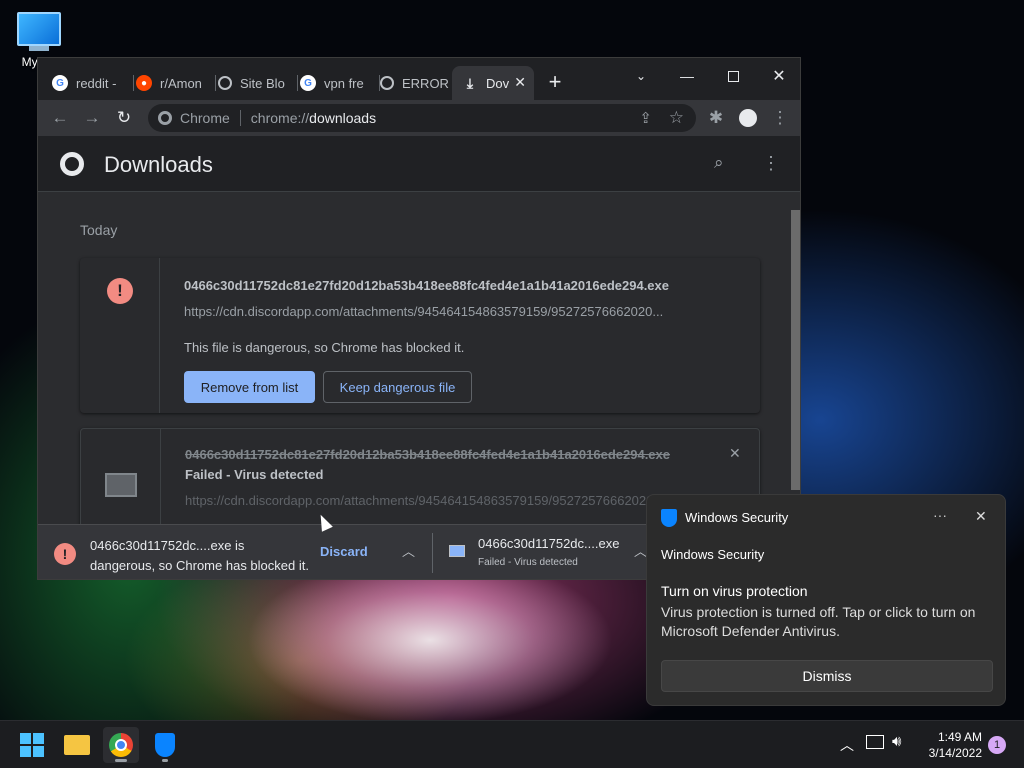 The image size is (1024, 768). I want to click on remove-from-list-button: Remove from list, so click(249, 387).